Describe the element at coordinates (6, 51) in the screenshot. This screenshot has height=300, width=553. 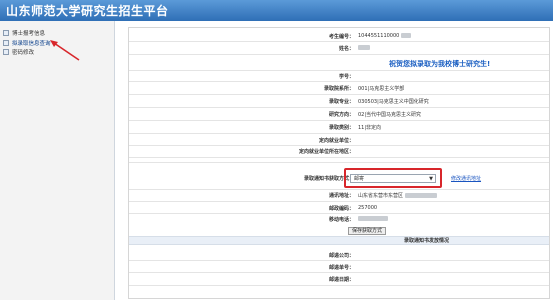
I see `lock-icon` at that location.